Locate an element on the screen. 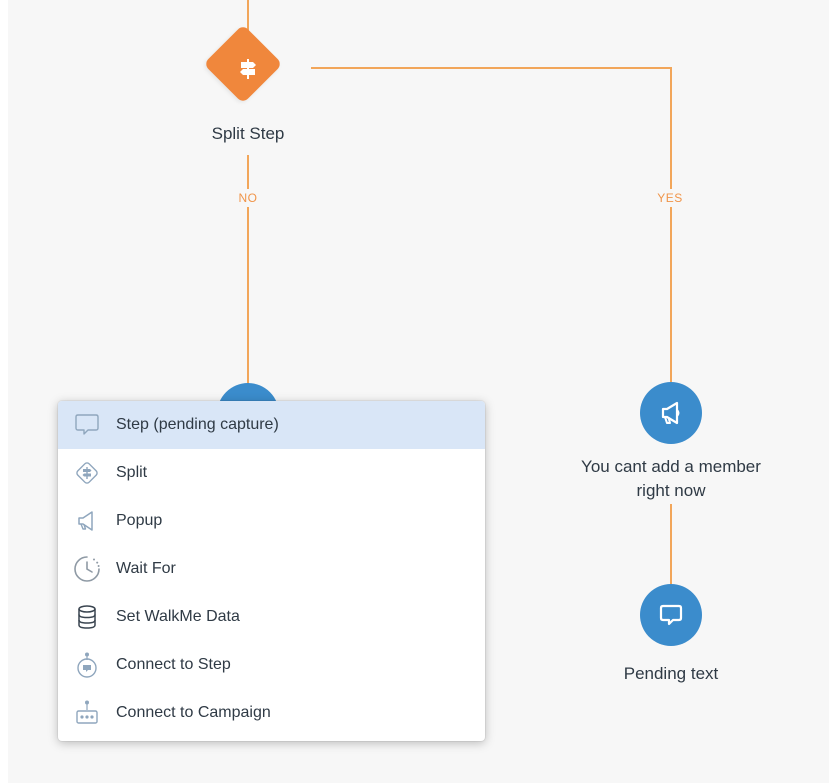 This screenshot has width=829, height=783. pending-node-title: Pending text is located at coordinates (671, 673).